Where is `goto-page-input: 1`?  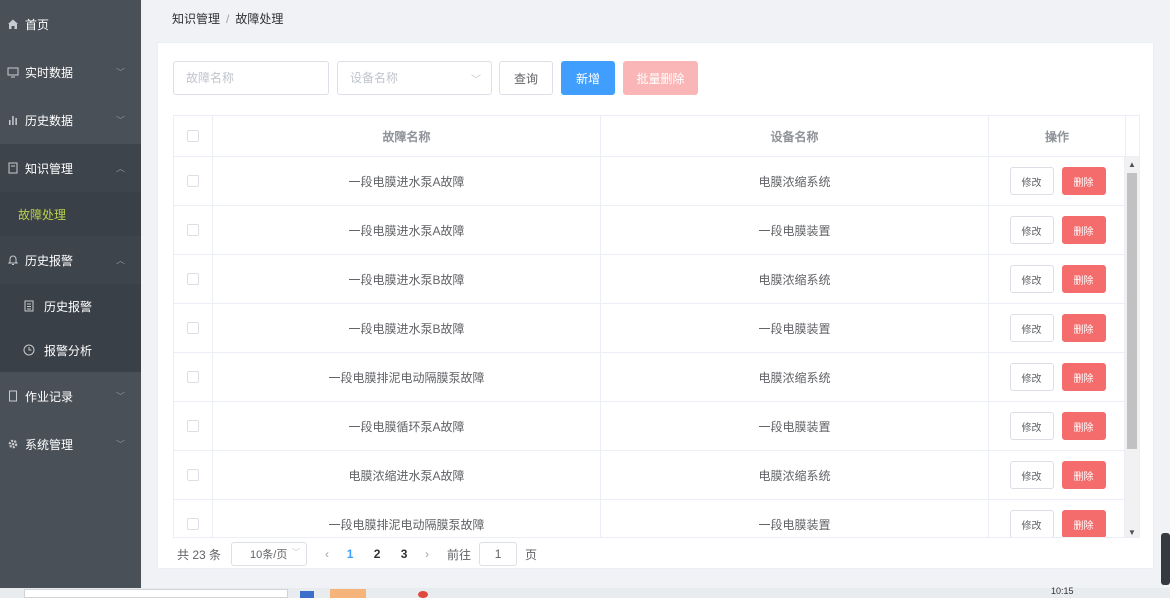
goto-page-input: 1 is located at coordinates (498, 554).